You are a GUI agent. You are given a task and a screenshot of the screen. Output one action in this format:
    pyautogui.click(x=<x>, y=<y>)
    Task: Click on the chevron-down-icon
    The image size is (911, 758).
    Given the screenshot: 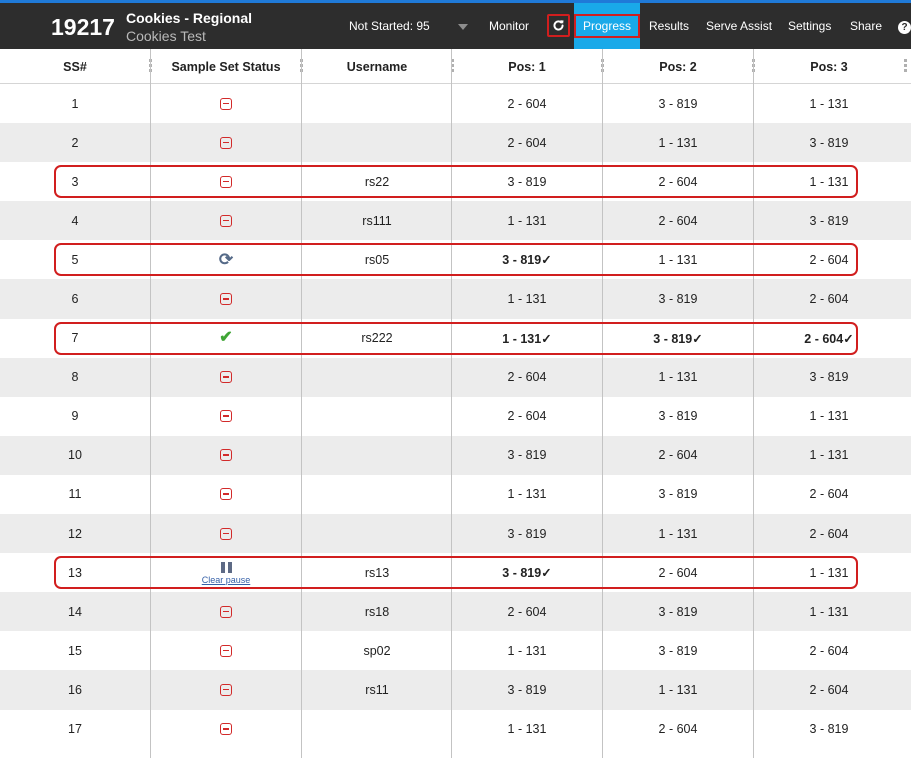 What is the action you would take?
    pyautogui.click(x=463, y=27)
    